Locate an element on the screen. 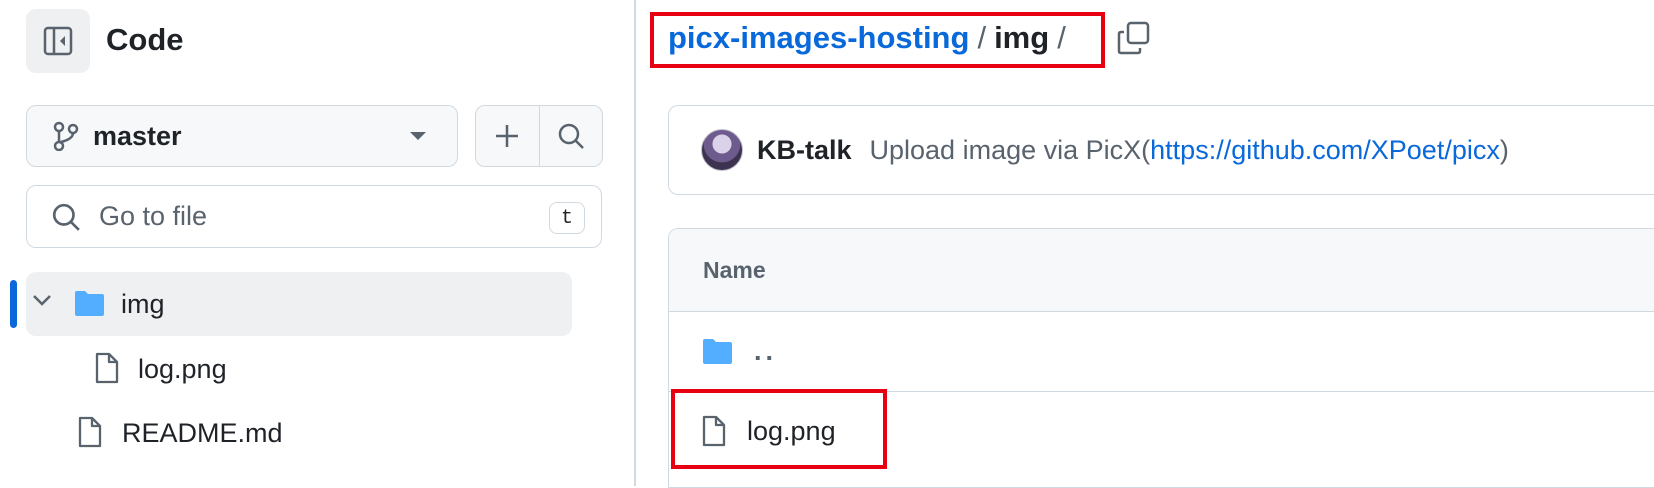 This screenshot has width=1654, height=488. tree-actions is located at coordinates (539, 136).